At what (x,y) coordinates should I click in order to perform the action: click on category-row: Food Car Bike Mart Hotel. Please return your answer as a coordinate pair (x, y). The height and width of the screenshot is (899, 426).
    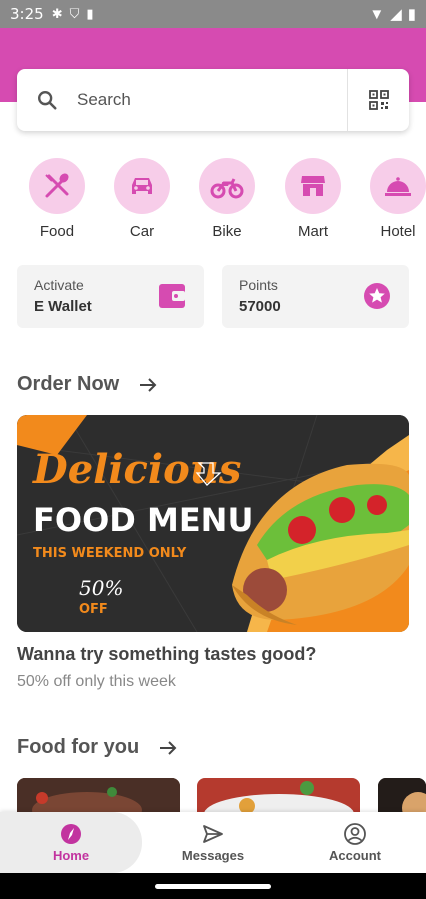
    Looking at the image, I should click on (213, 203).